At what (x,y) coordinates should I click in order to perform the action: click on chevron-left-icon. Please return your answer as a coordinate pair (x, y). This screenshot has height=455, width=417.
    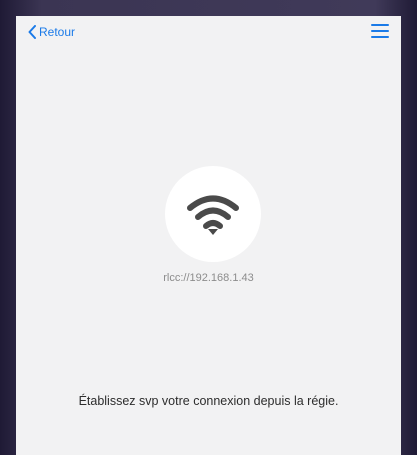
    Looking at the image, I should click on (32, 32).